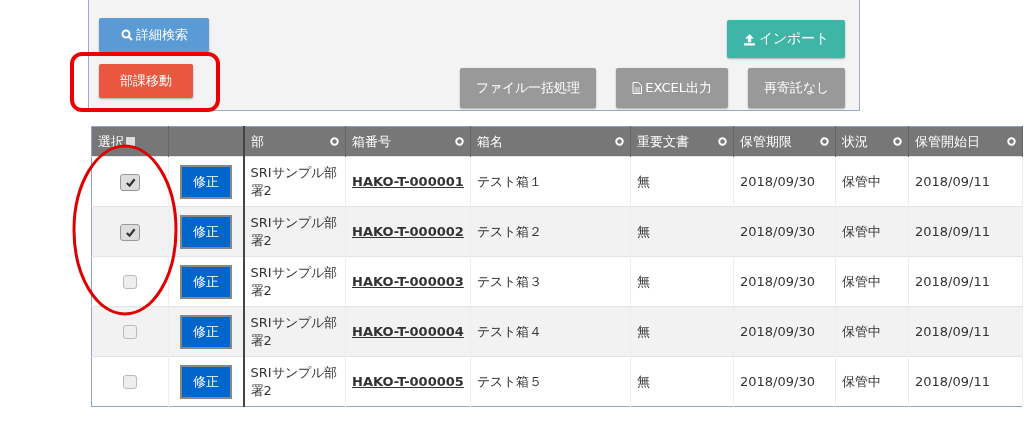 This screenshot has width=1024, height=448. I want to click on move-button: 部課移動, so click(146, 81).